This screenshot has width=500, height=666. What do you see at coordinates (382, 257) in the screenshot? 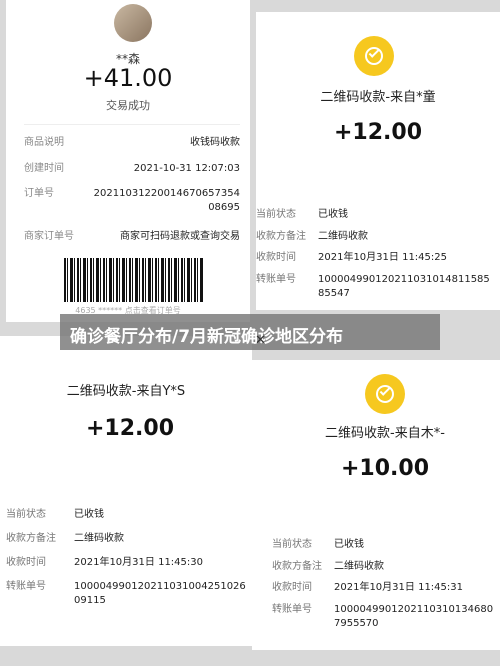
I see `row-value: 2021年10月31日 11:45:25` at bounding box center [382, 257].